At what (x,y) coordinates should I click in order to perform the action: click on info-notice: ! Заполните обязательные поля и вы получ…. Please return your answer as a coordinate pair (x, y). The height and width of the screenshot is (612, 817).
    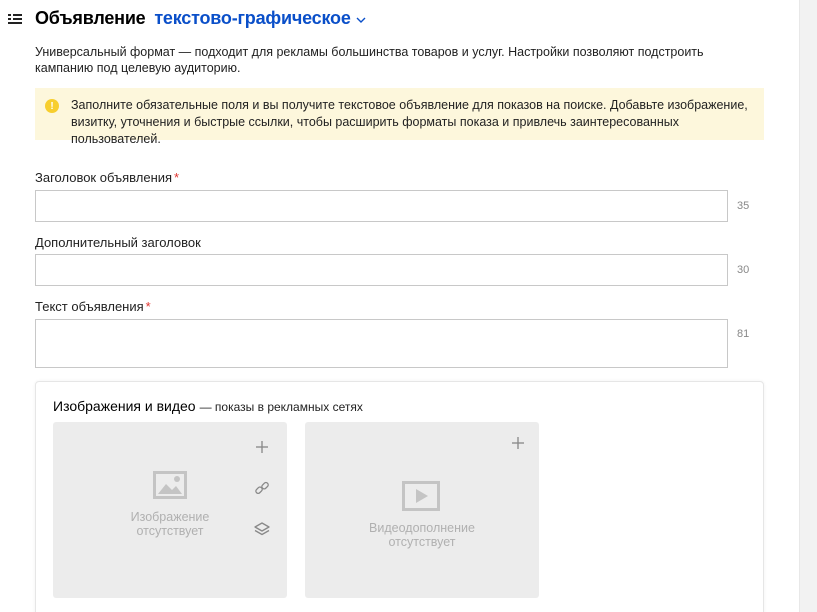
    Looking at the image, I should click on (399, 117).